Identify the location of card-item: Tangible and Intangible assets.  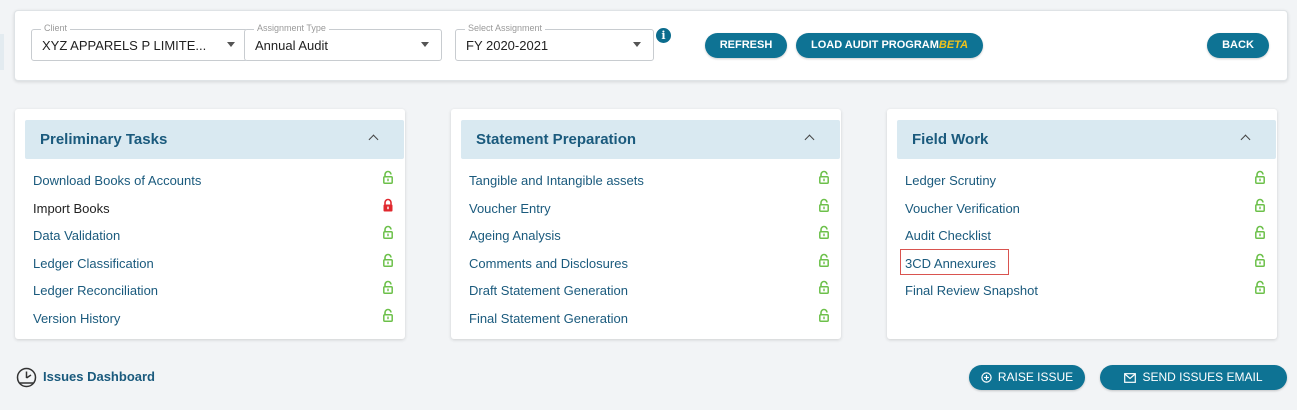
(556, 181).